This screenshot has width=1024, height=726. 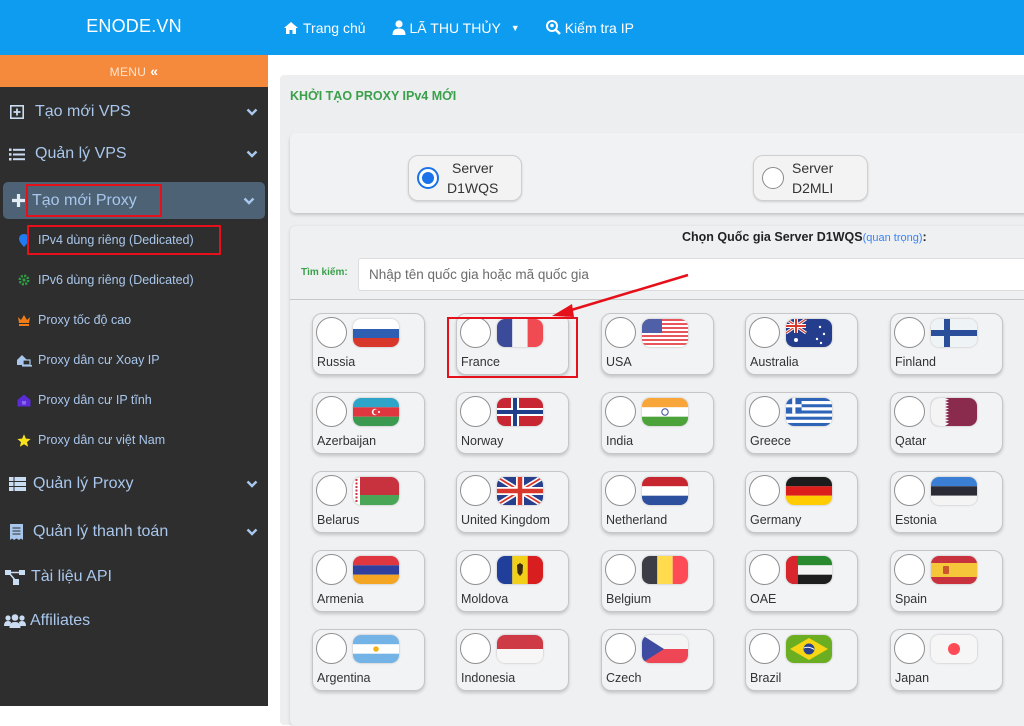 I want to click on country-option-id: Indonesia, so click(x=512, y=660).